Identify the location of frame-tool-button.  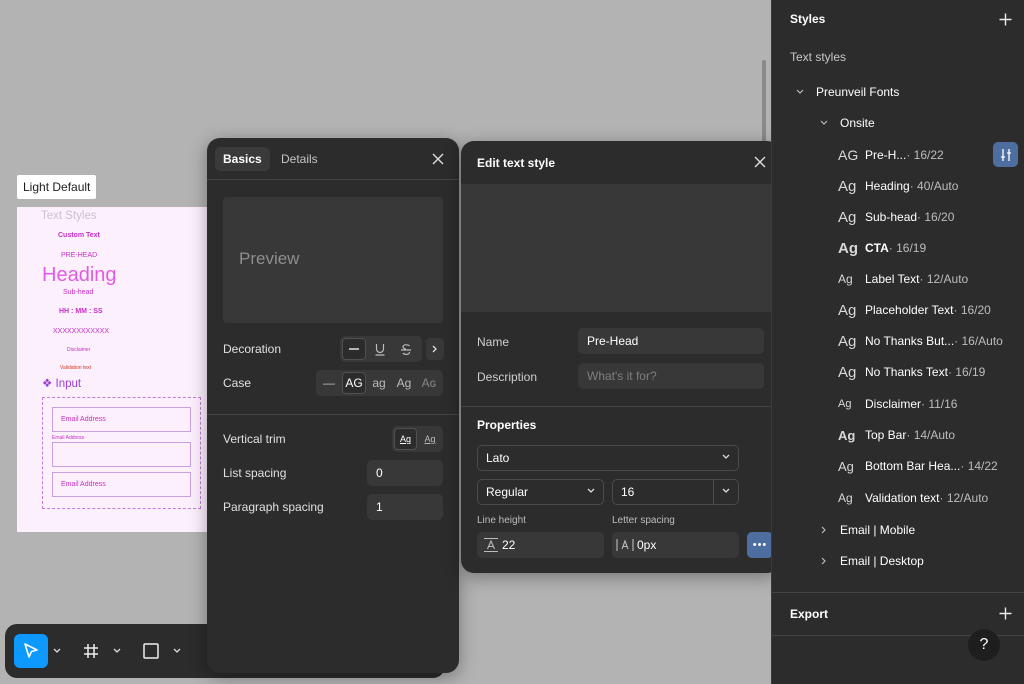
(91, 651).